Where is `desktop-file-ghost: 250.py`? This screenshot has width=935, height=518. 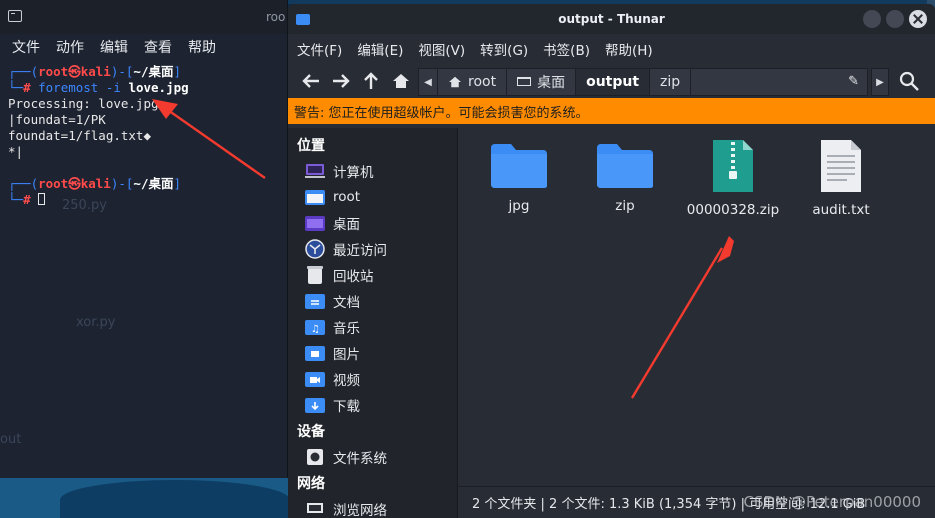
desktop-file-ghost: 250.py is located at coordinates (84, 205).